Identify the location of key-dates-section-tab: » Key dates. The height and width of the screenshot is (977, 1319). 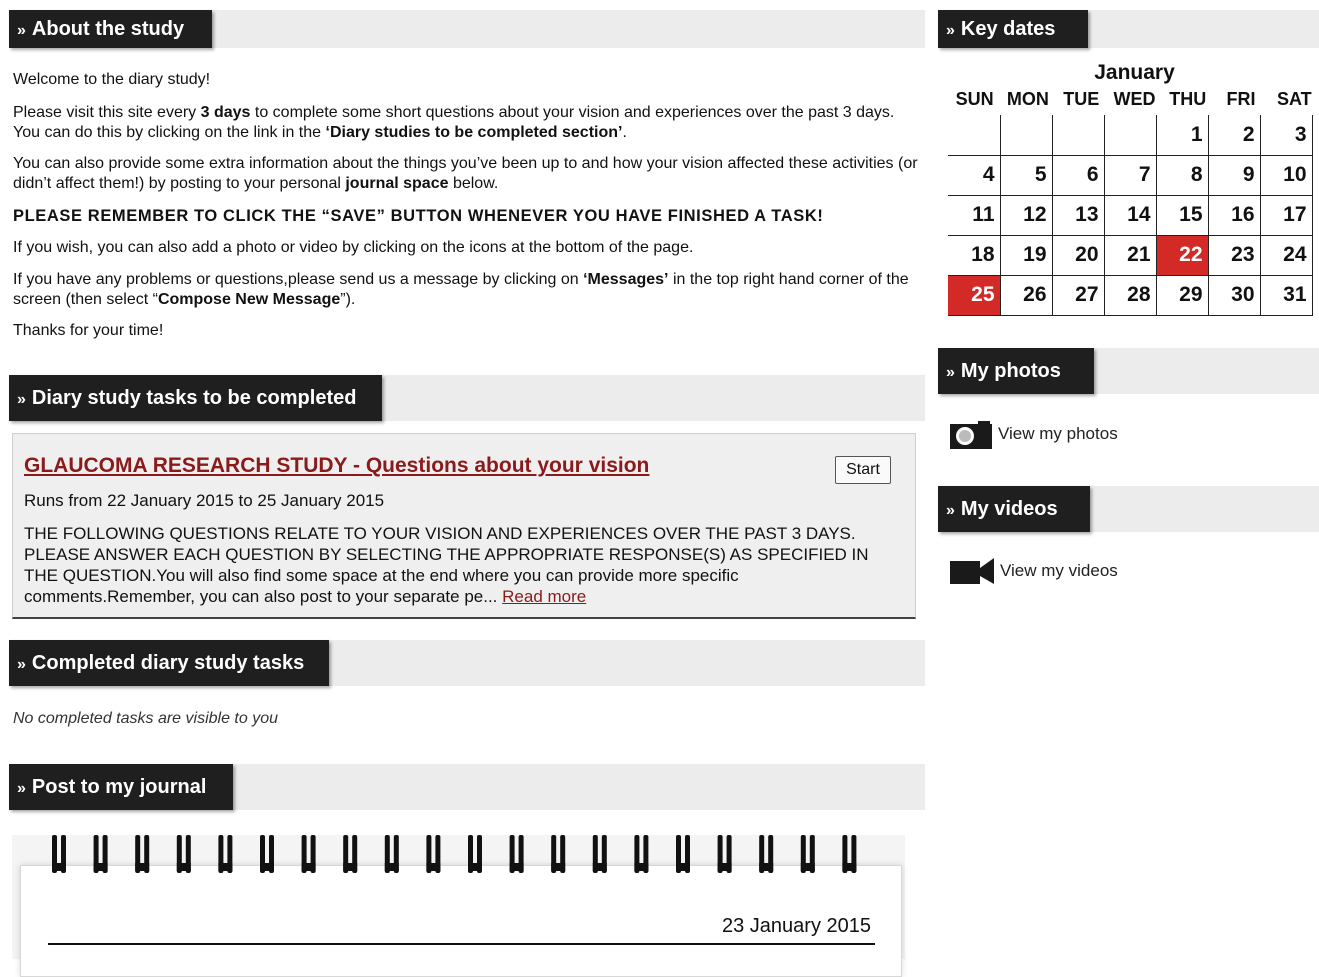
(1013, 29).